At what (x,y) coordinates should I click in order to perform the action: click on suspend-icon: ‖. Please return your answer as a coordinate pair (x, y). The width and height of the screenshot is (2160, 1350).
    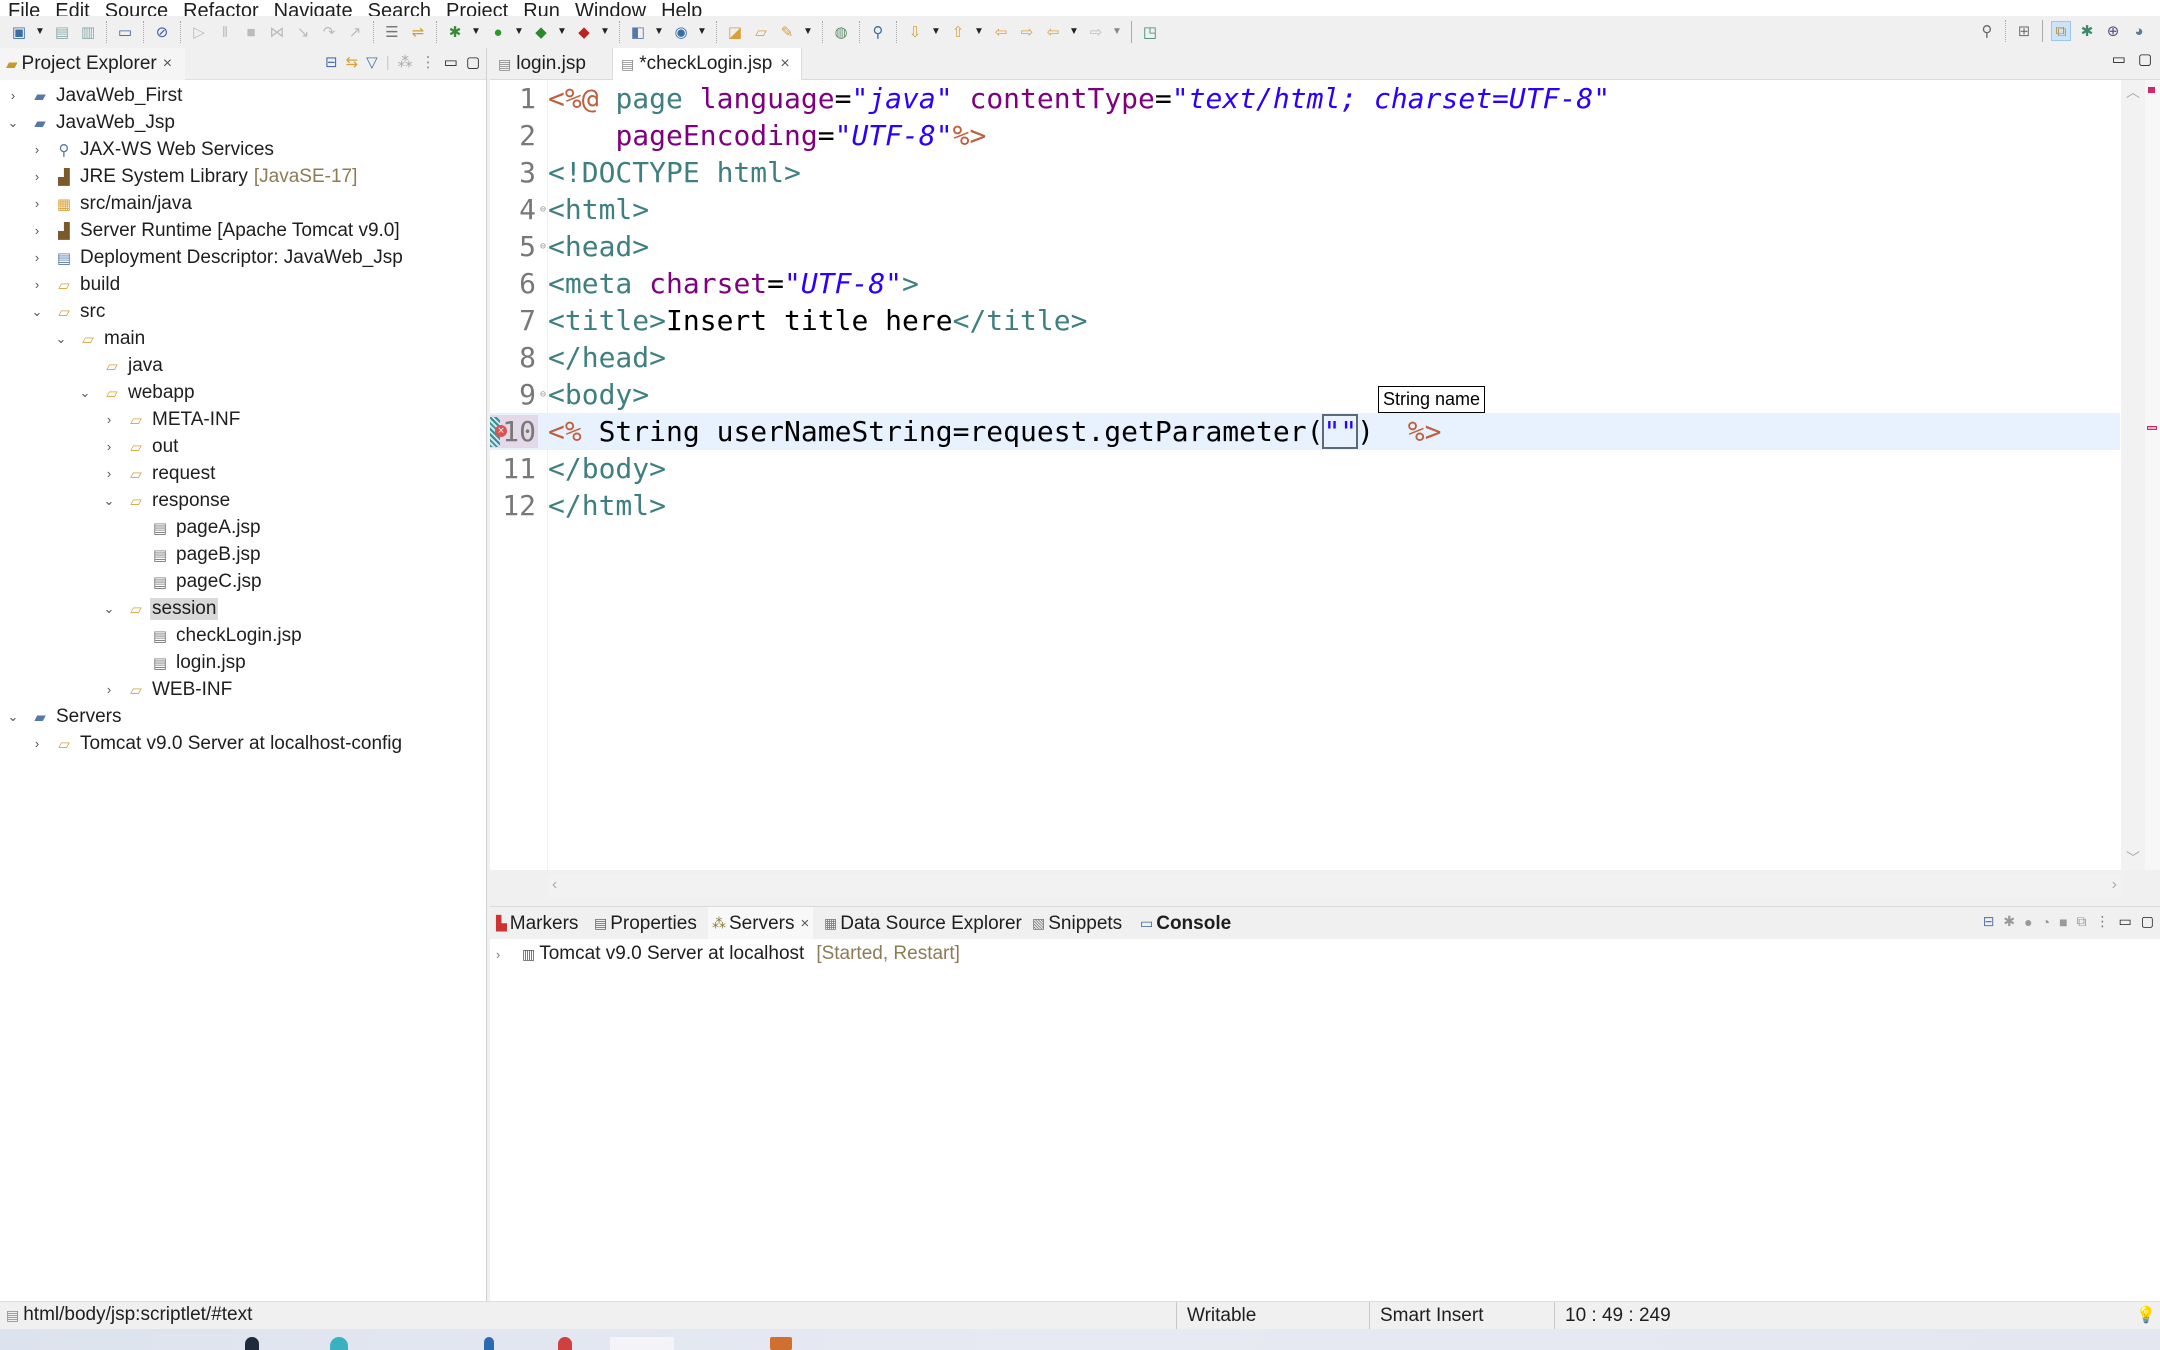
    Looking at the image, I should click on (225, 32).